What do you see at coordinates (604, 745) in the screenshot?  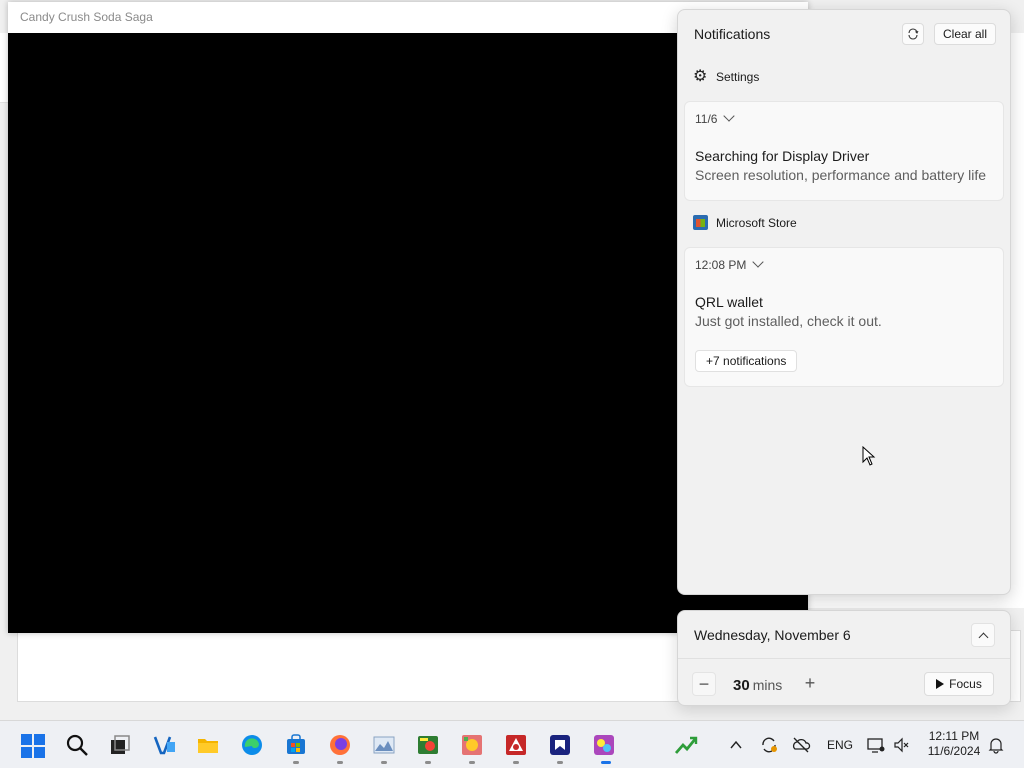 I see `candy-crush-soda-icon` at bounding box center [604, 745].